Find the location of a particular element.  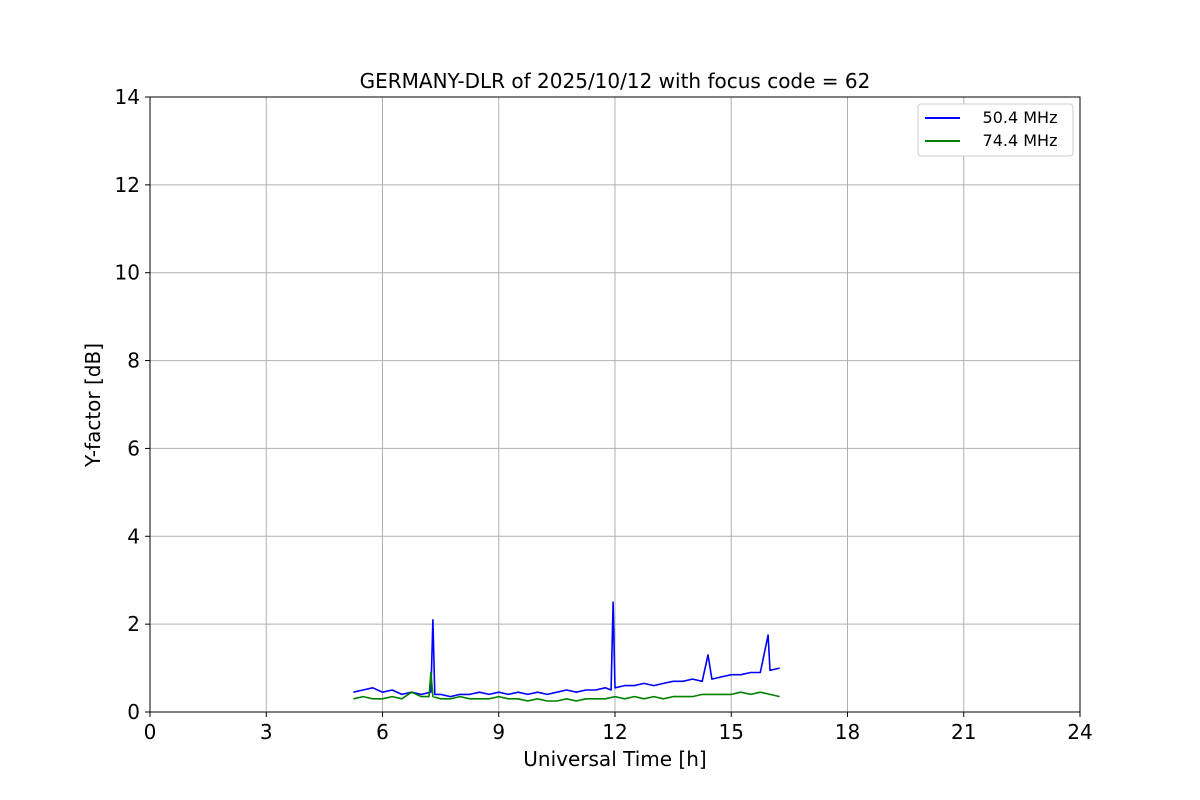

x-tick-label: 3 is located at coordinates (266, 732).